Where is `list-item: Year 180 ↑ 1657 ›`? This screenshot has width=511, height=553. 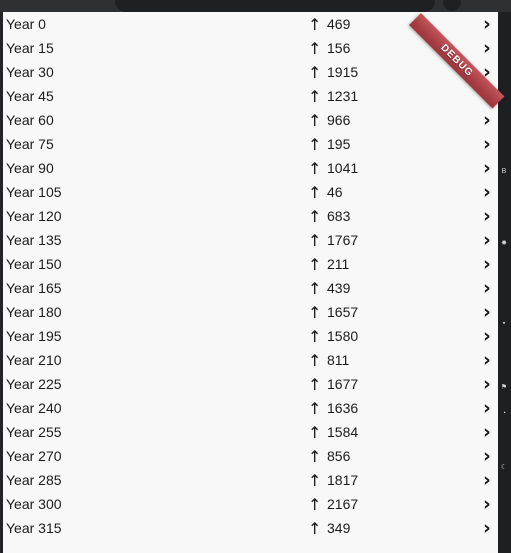 list-item: Year 180 ↑ 1657 › is located at coordinates (250, 312).